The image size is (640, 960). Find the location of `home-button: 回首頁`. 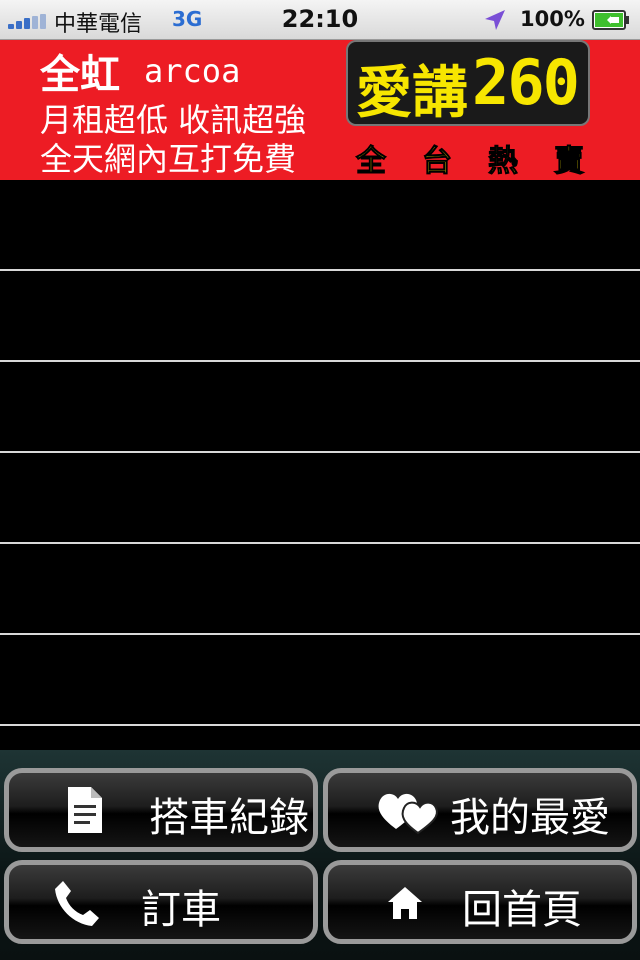

home-button: 回首頁 is located at coordinates (480, 902).